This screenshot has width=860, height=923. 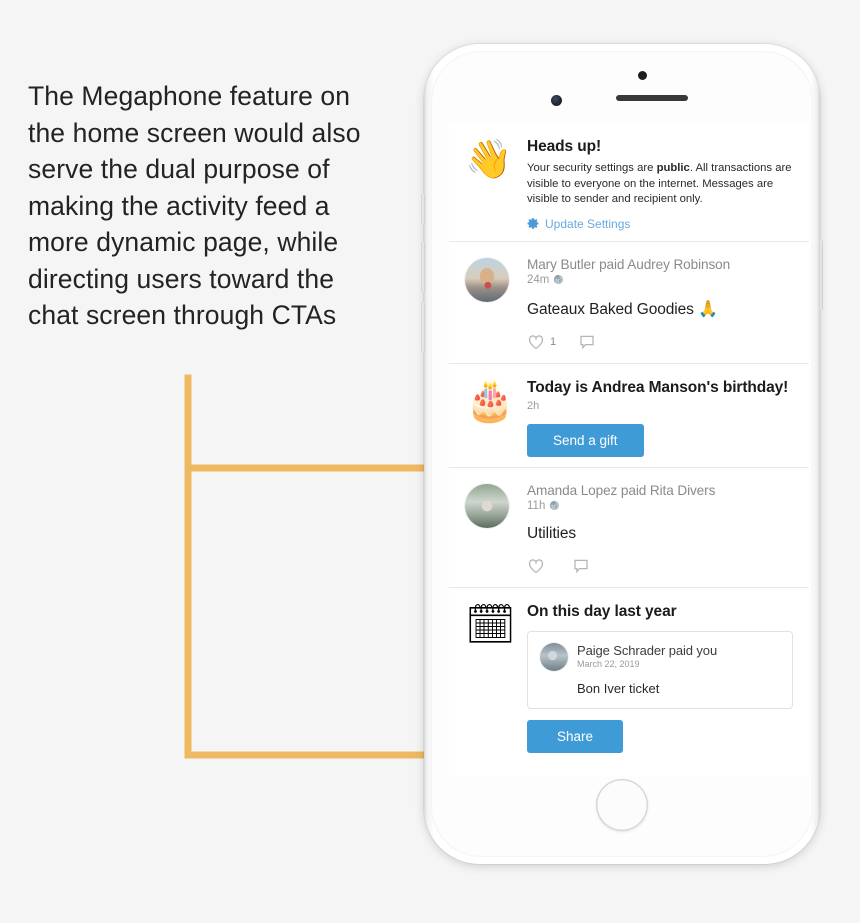 What do you see at coordinates (496, 304) in the screenshot?
I see `mary-avatar-column` at bounding box center [496, 304].